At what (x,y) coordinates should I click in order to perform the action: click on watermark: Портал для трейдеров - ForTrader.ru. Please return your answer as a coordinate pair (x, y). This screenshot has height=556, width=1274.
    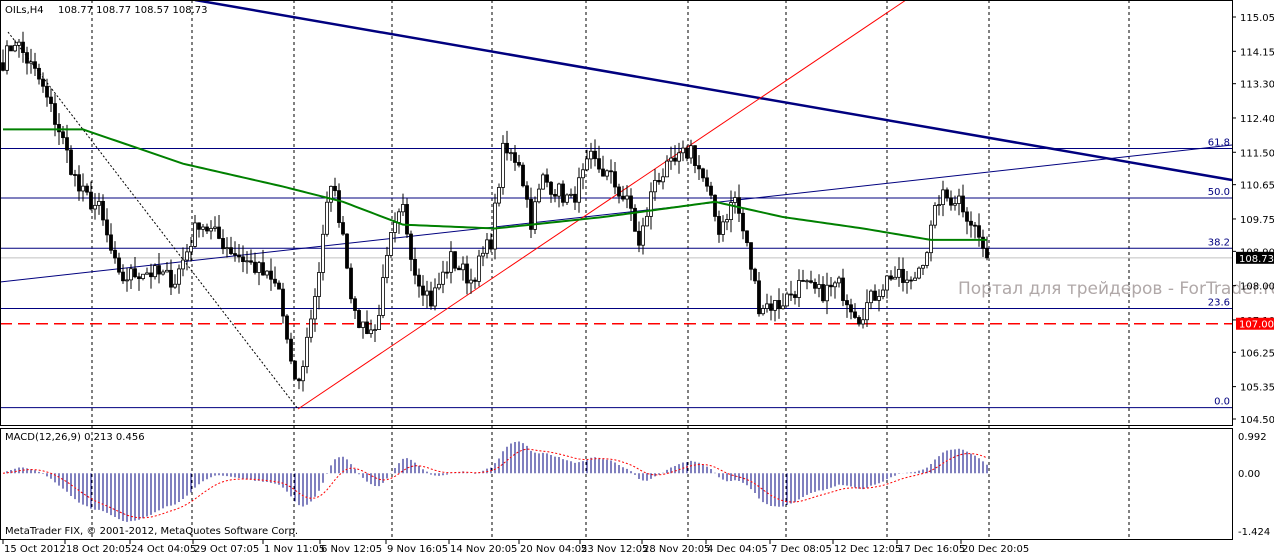
    Looking at the image, I should click on (1116, 289).